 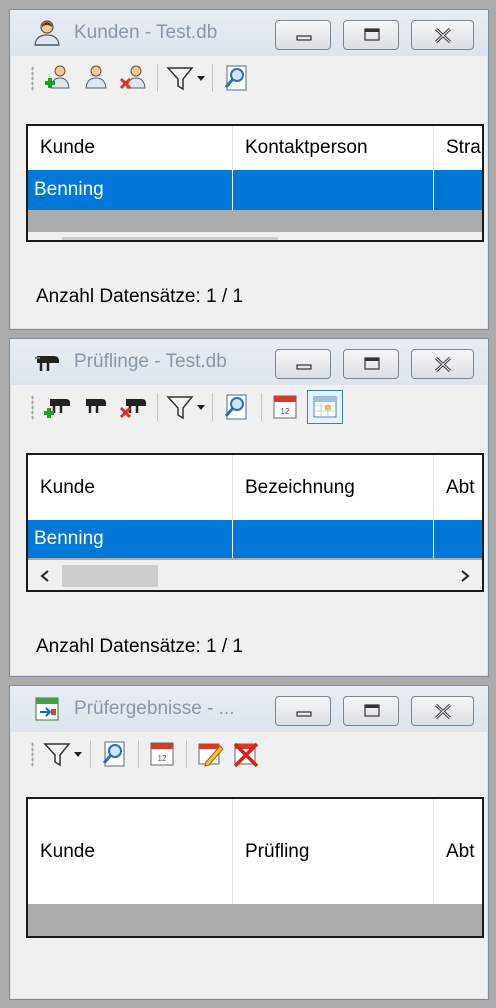 What do you see at coordinates (458, 148) in the screenshot?
I see `column-header-strasse: Stra` at bounding box center [458, 148].